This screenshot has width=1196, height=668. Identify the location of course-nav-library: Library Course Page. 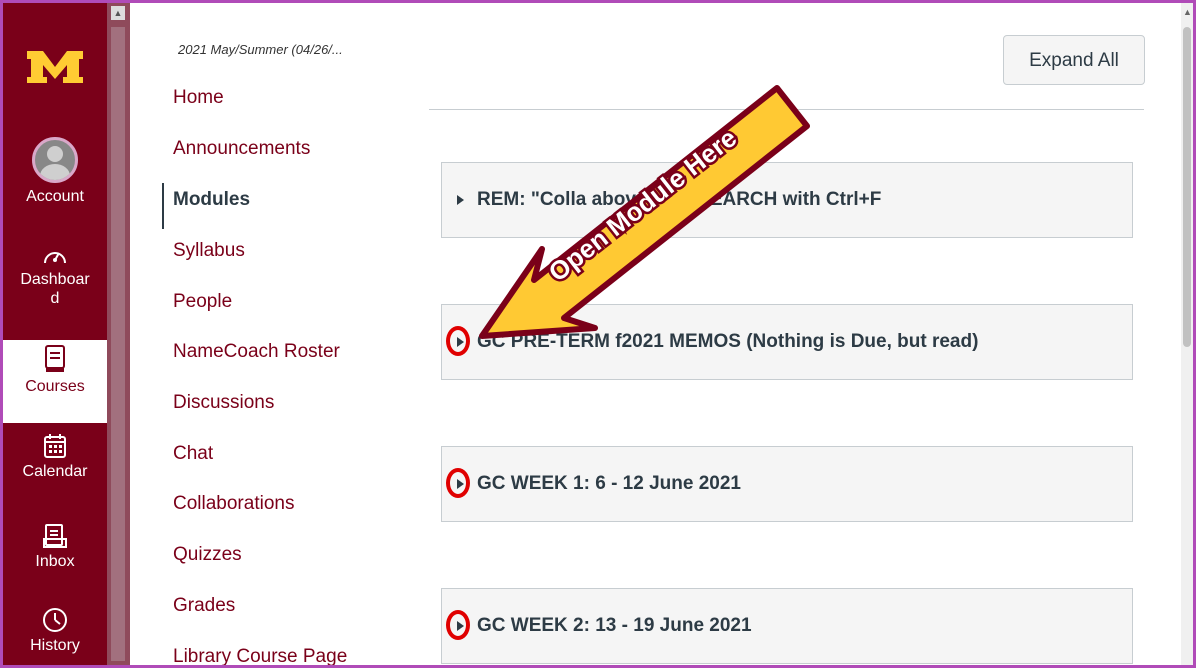
(260, 655).